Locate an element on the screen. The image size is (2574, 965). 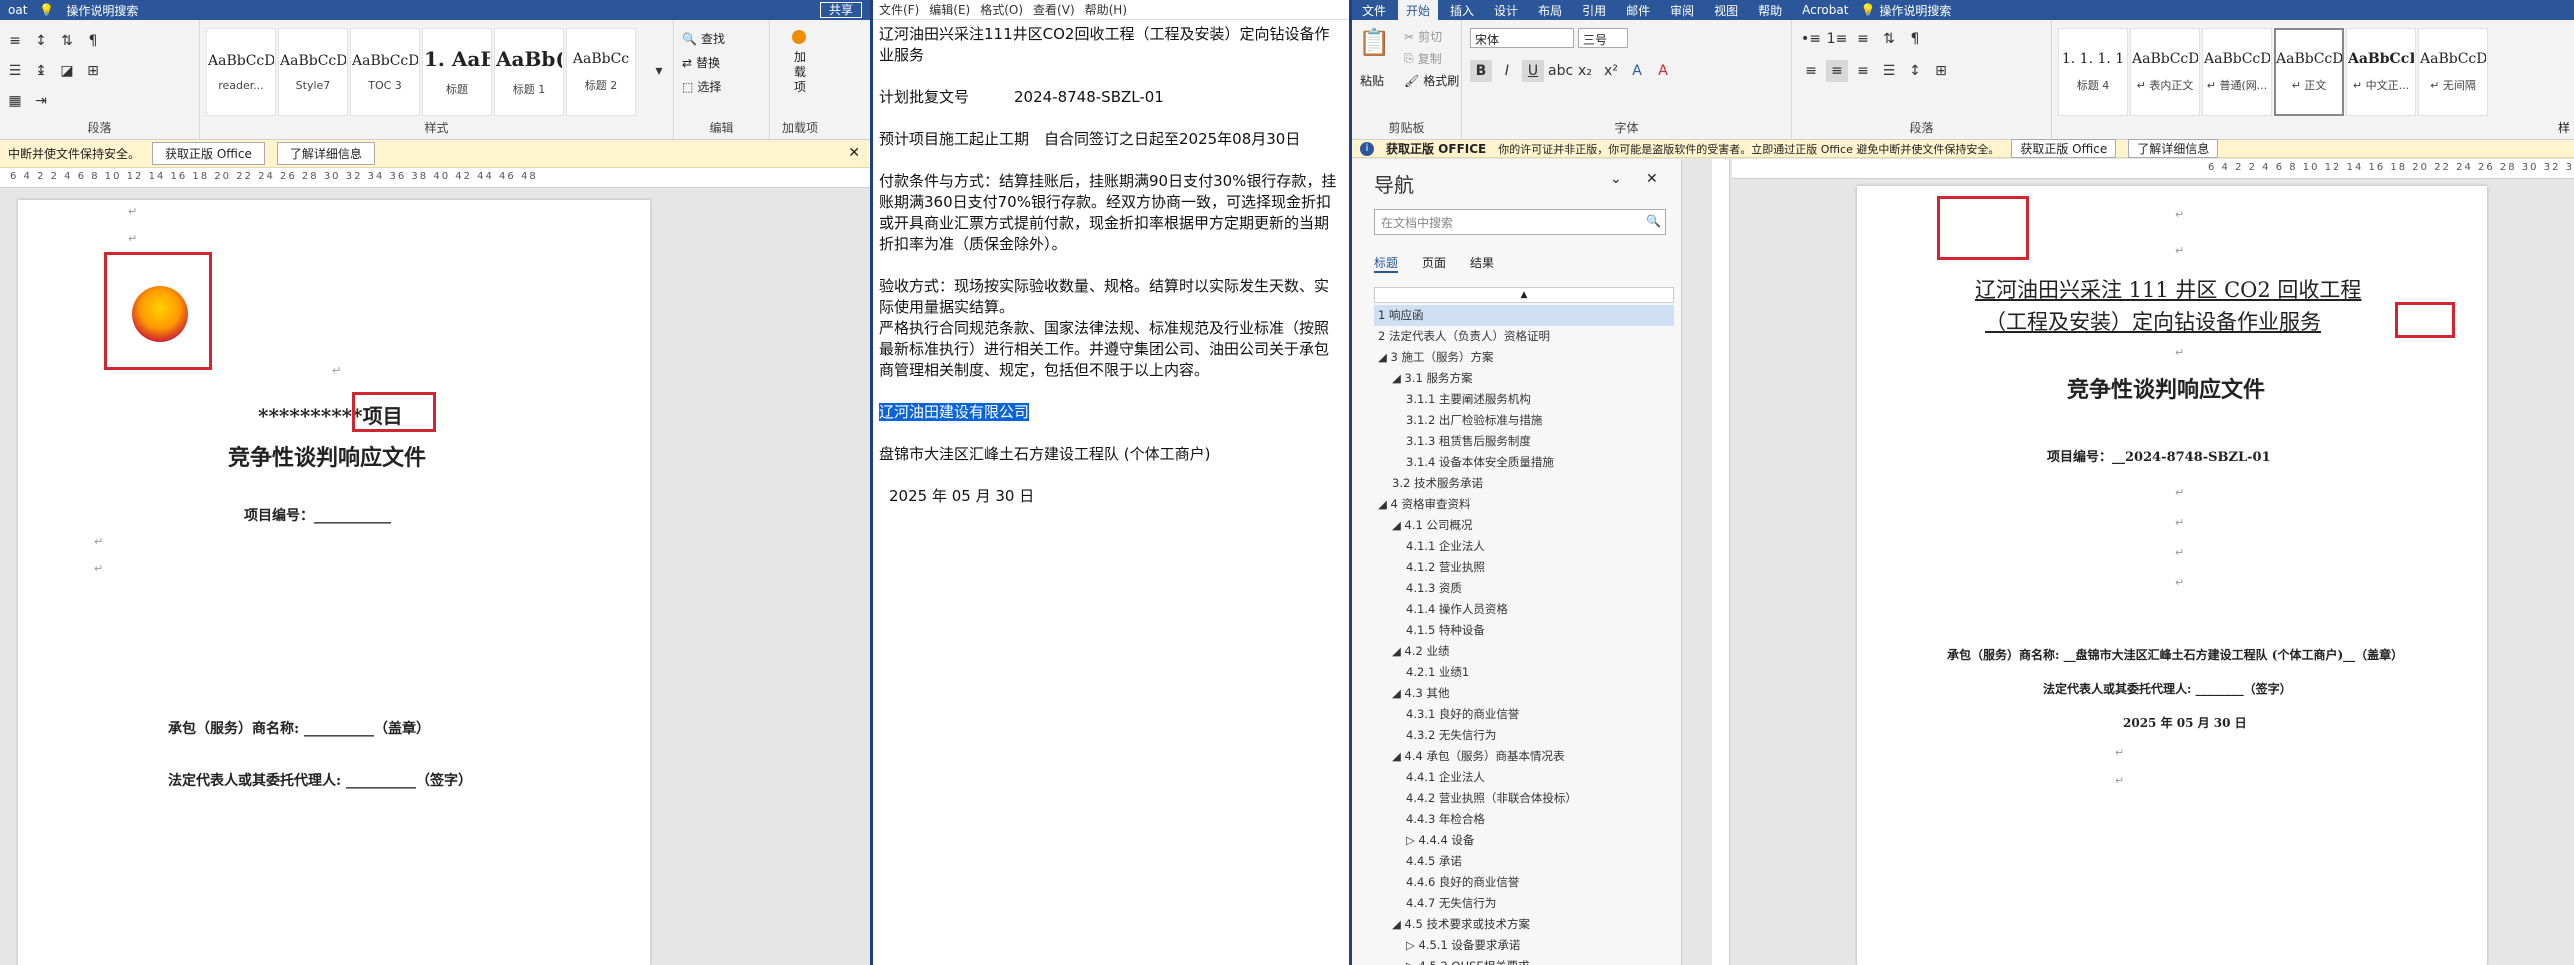
font-name-select: 宋体 is located at coordinates (1522, 38).